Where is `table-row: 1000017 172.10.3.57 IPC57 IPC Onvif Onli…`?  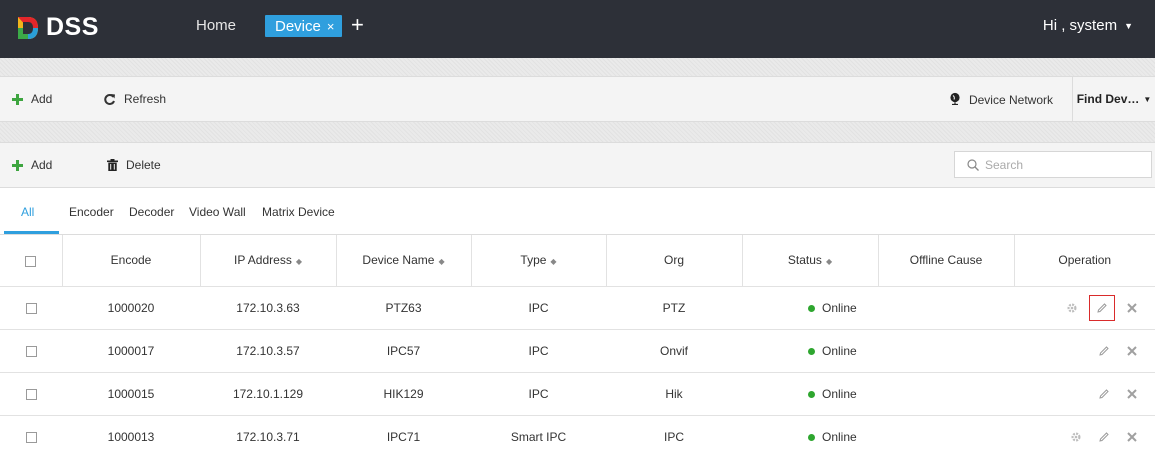 table-row: 1000017 172.10.3.57 IPC57 IPC Onvif Onli… is located at coordinates (577, 351).